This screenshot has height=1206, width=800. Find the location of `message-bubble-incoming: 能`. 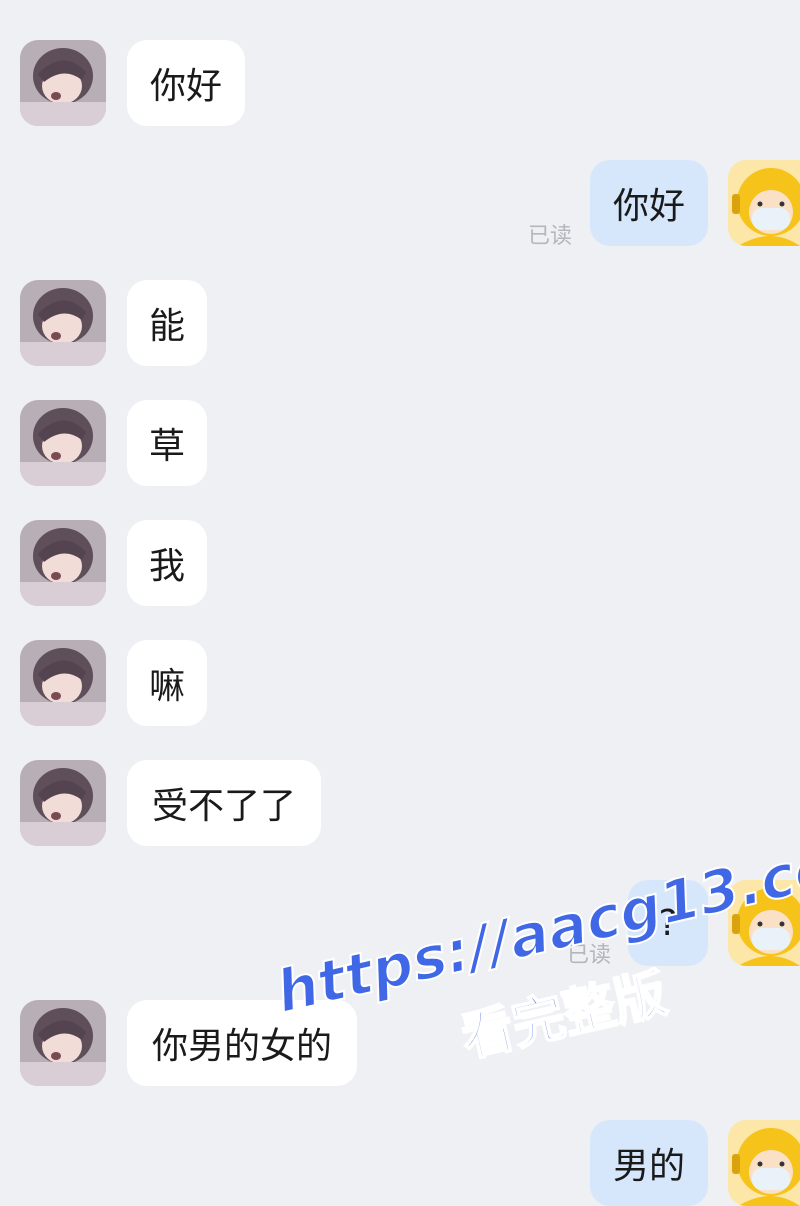

message-bubble-incoming: 能 is located at coordinates (167, 323).